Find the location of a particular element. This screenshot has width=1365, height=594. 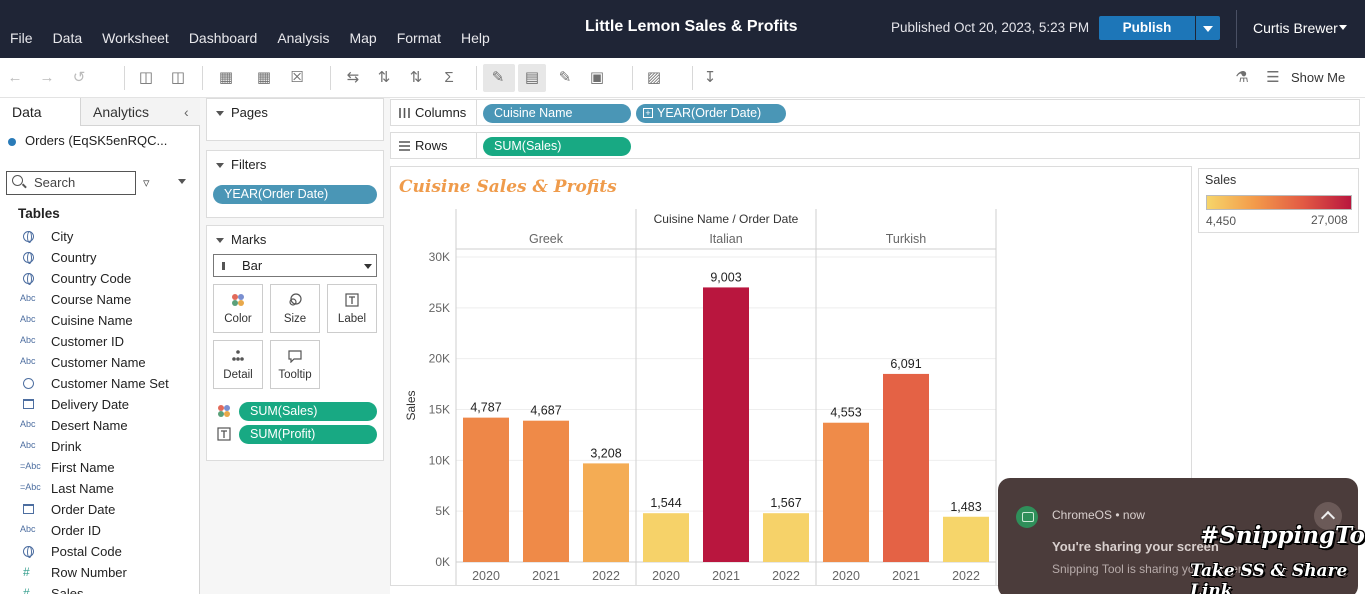

pause-updates-icon: ◫ is located at coordinates (178, 78).